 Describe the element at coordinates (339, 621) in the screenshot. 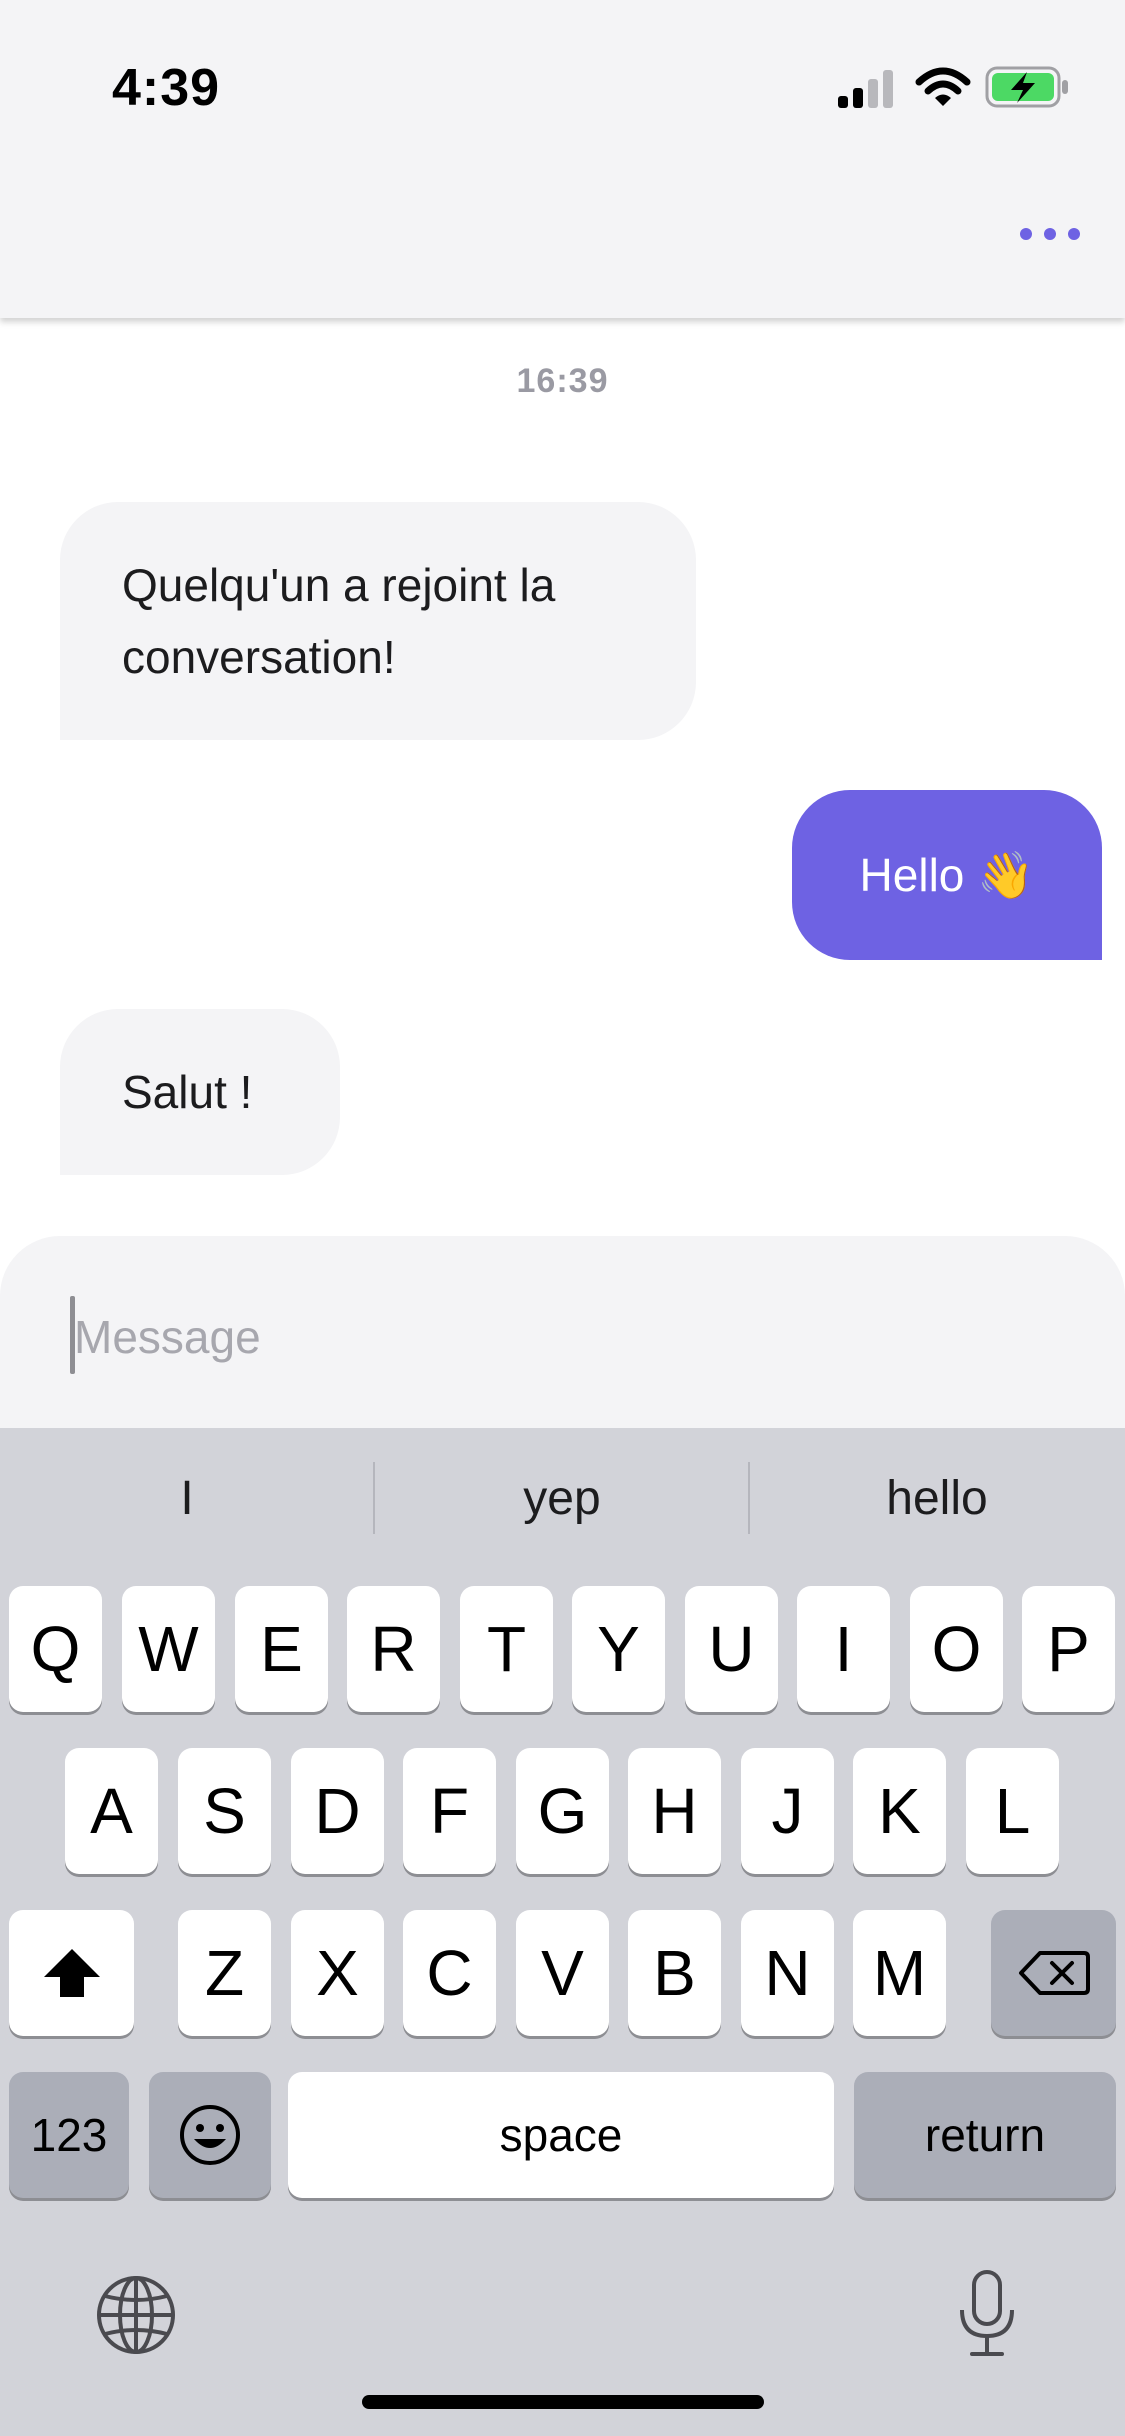

I see `message-text: Quelqu'un a rejoint la conversation!` at that location.